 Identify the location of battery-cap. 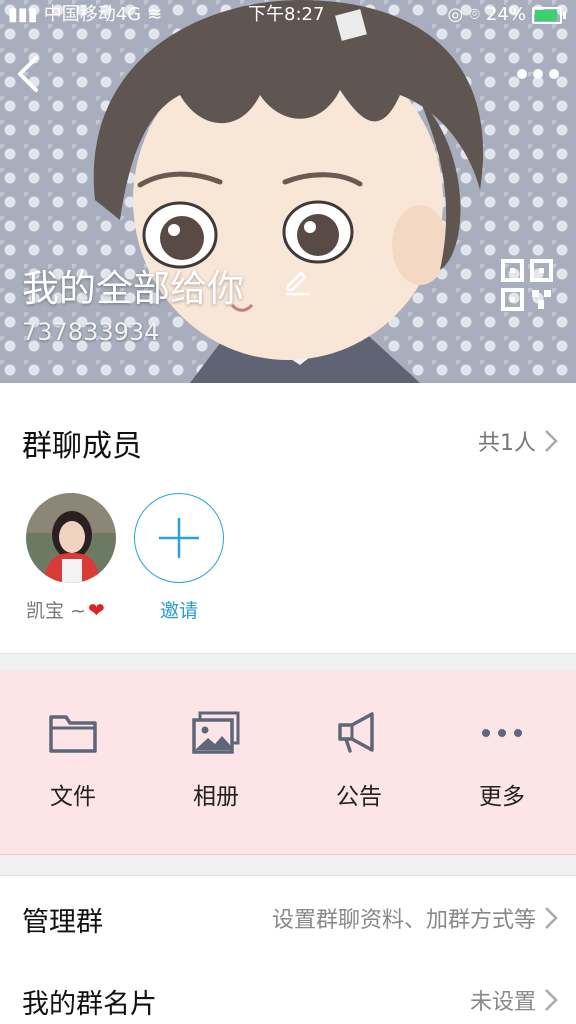
(564, 15).